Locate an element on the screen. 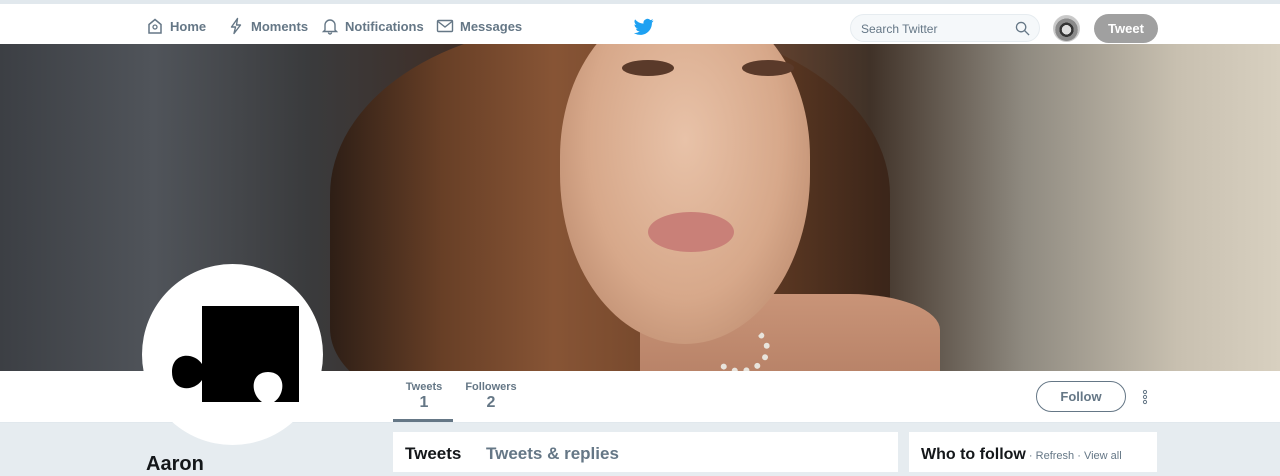 The width and height of the screenshot is (1280, 476). tweets-stat-label: Tweets is located at coordinates (424, 387).